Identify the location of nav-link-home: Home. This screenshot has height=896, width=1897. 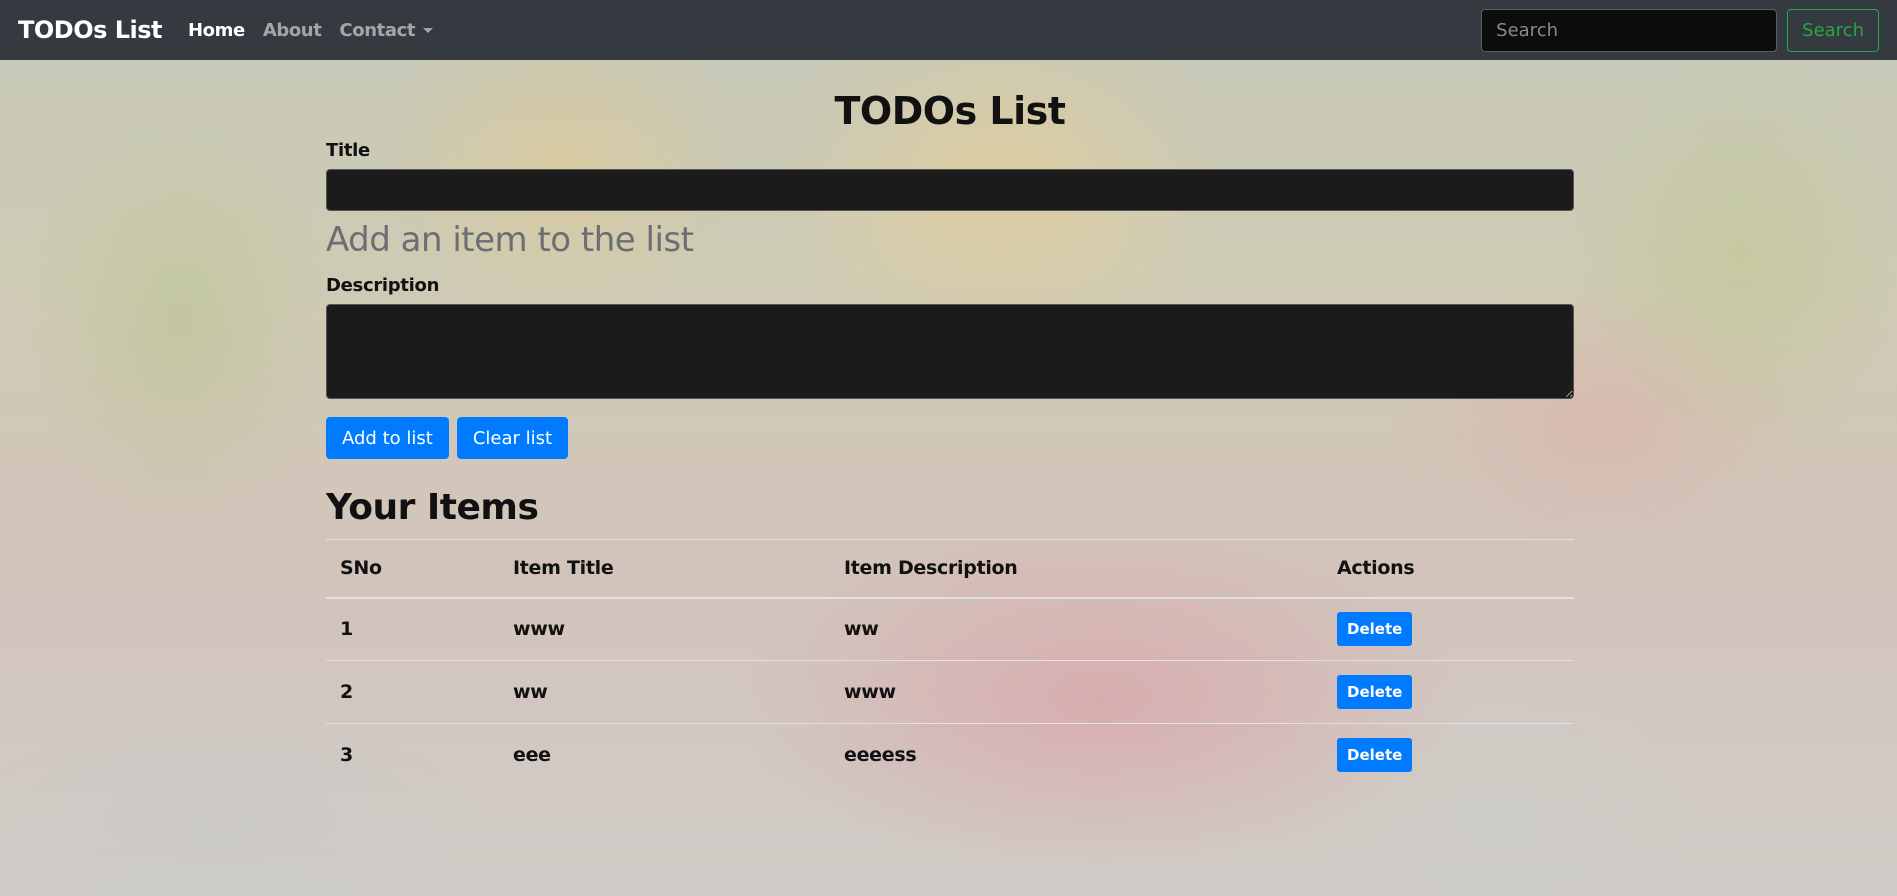
(216, 30).